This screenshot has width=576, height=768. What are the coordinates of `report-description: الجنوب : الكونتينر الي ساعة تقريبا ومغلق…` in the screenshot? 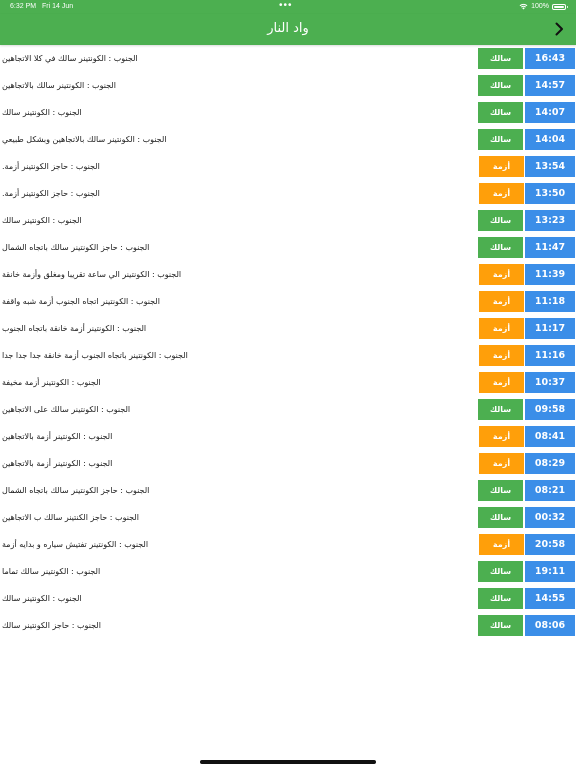 It's located at (92, 274).